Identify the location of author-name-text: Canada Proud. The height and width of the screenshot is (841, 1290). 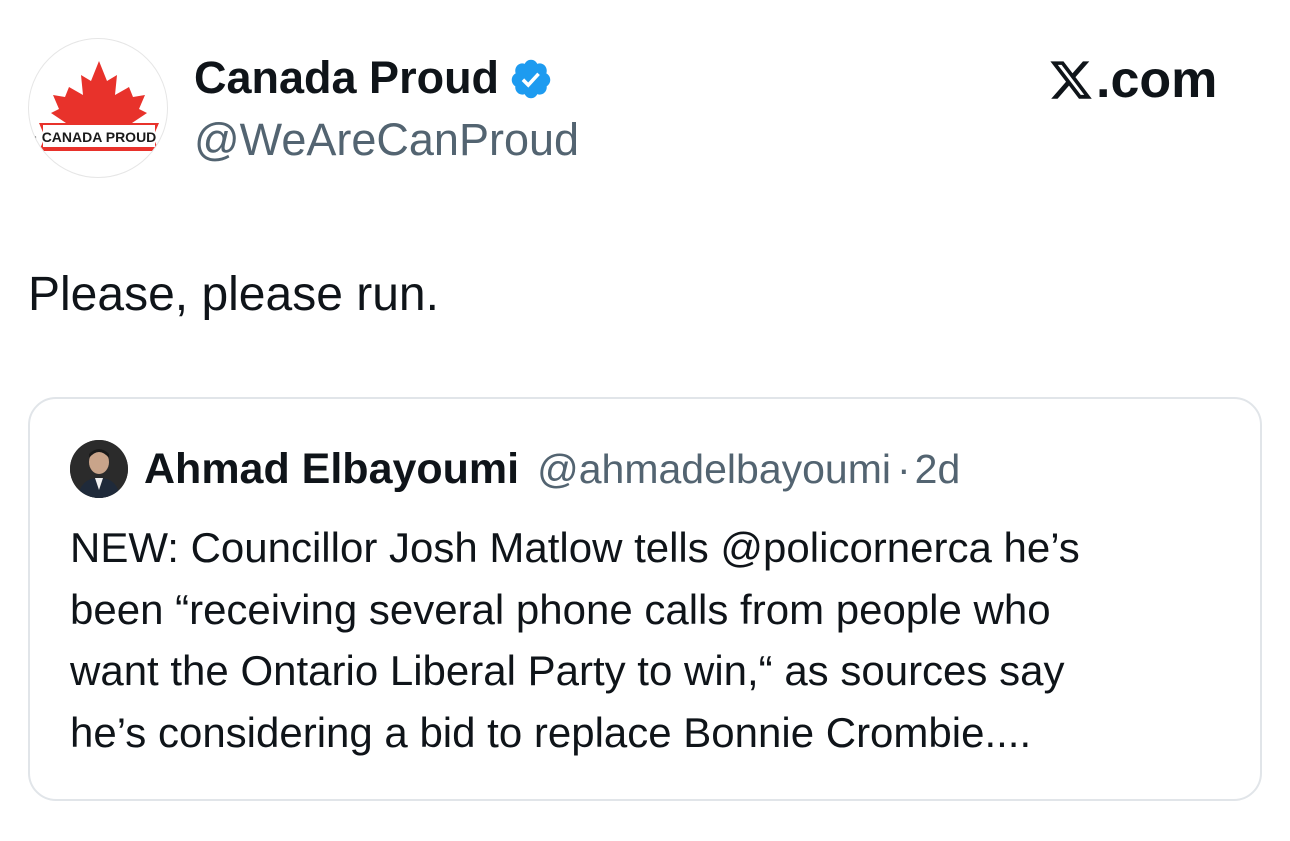
(346, 78).